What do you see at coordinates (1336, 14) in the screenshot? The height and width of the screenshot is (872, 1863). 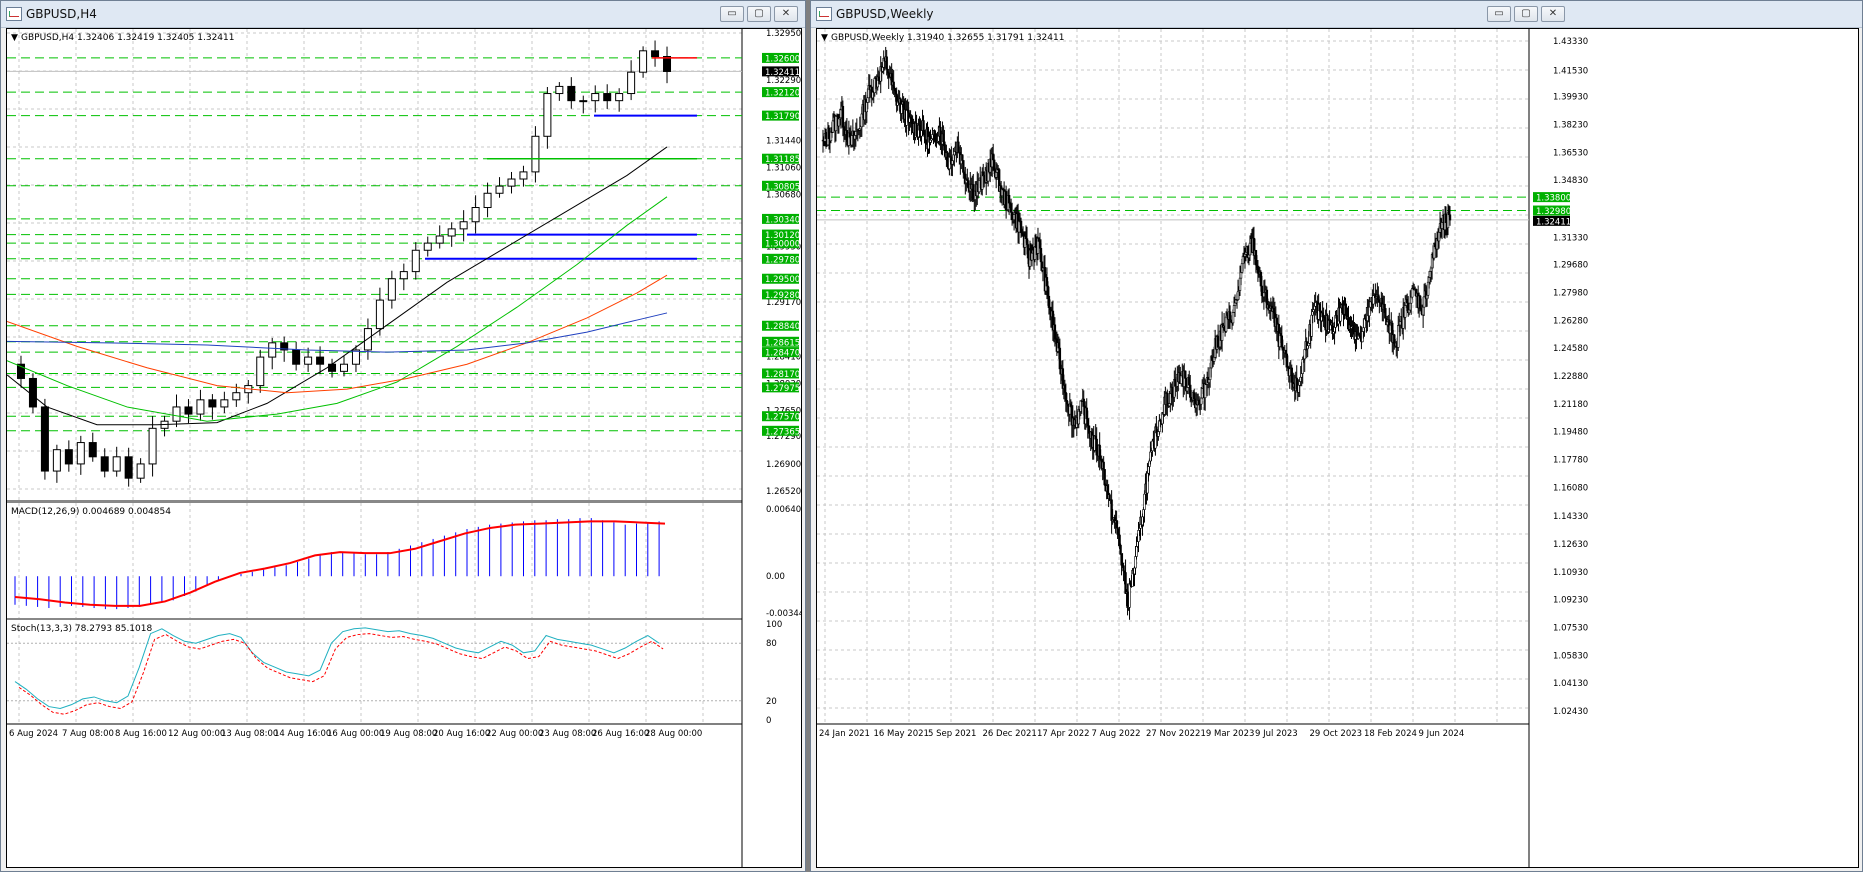 I see `right-title-bar: GBPUSD,Weekly ▭ ▢ ✕` at bounding box center [1336, 14].